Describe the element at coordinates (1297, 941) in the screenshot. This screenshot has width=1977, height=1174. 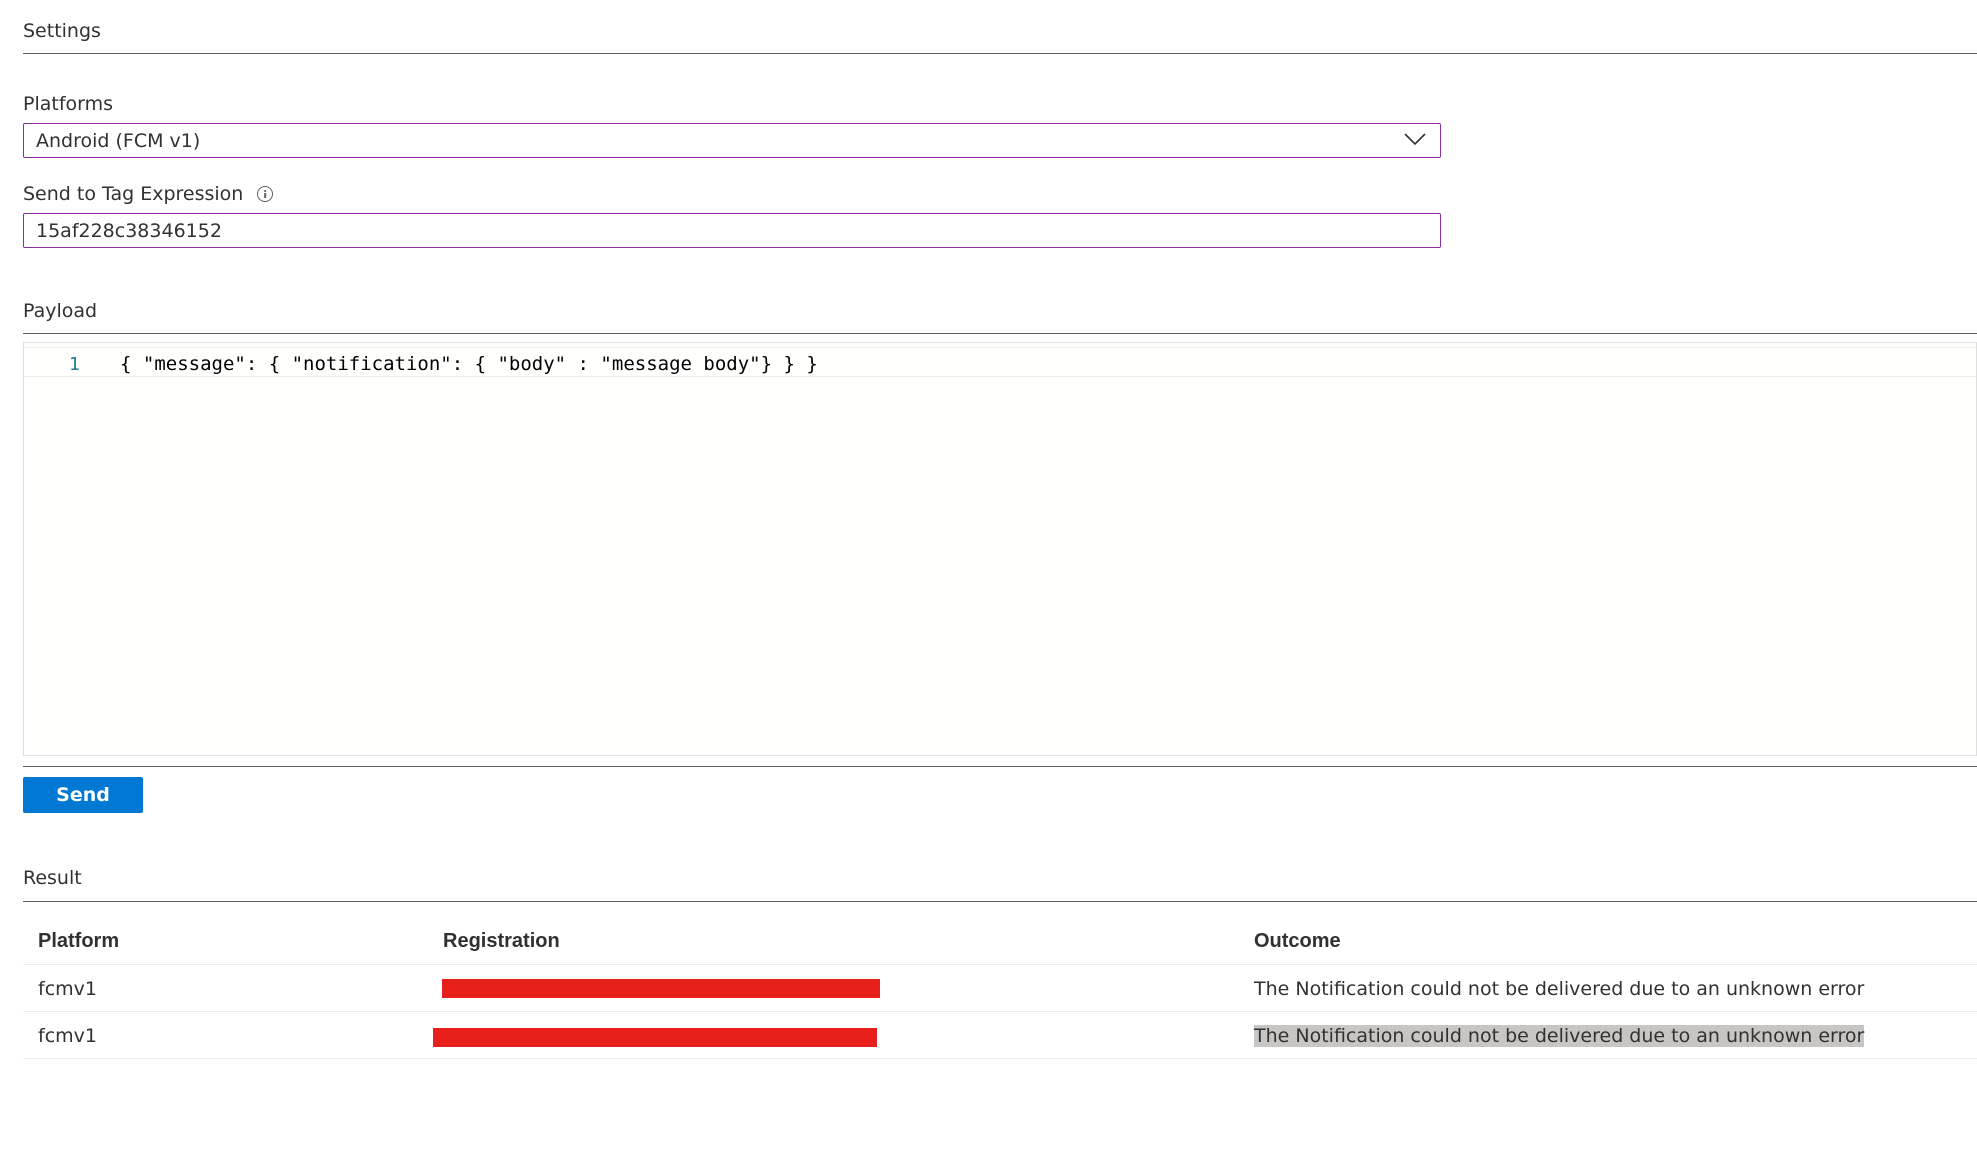
I see `column-header-outcome: Outcome` at that location.